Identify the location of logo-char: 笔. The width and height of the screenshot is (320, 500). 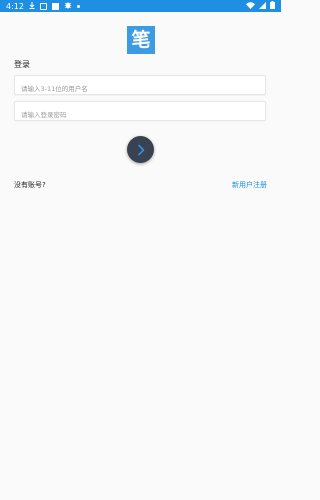
(141, 39).